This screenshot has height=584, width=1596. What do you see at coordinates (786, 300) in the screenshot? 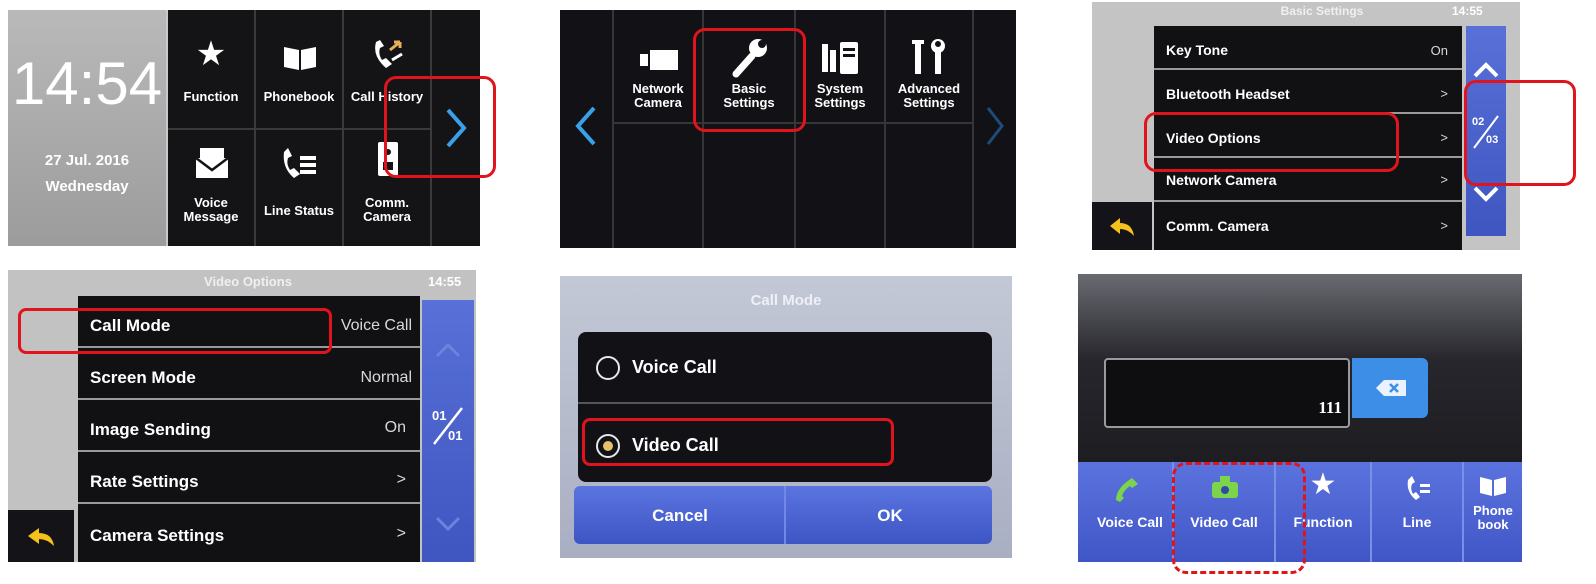
I see `dialog-title: Call Mode` at bounding box center [786, 300].